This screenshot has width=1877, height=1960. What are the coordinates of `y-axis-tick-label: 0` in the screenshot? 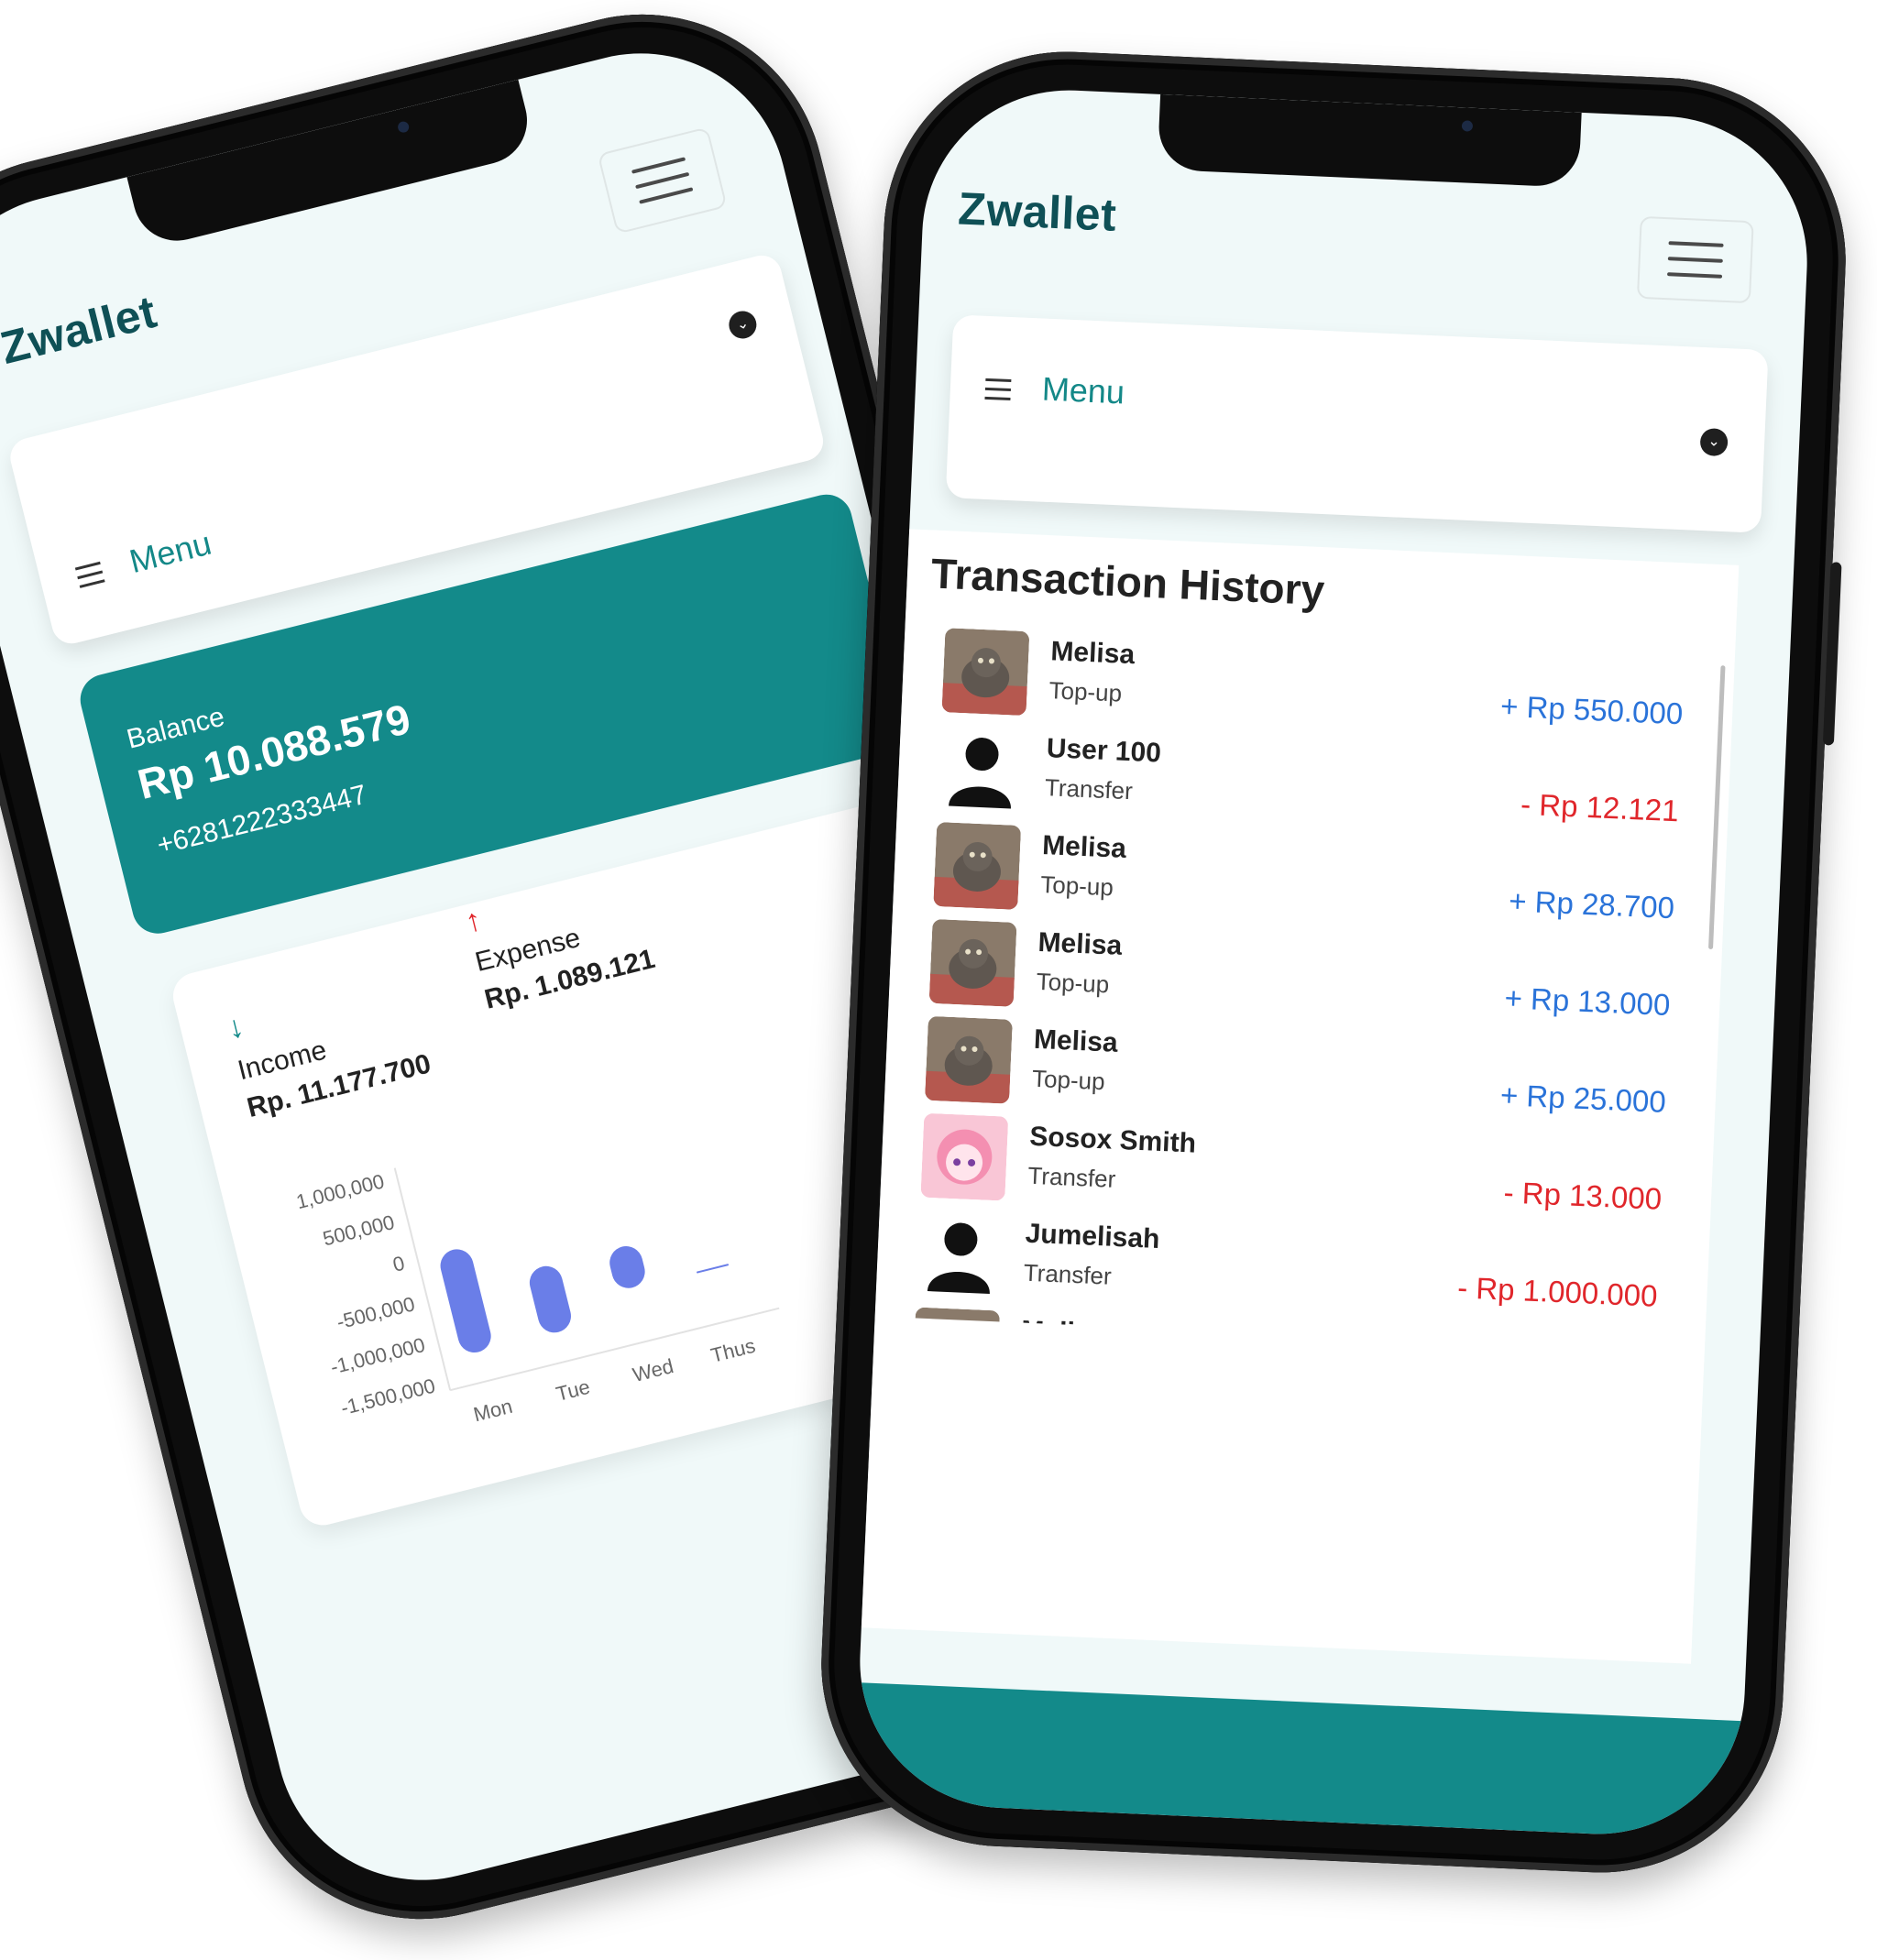 It's located at (398, 1264).